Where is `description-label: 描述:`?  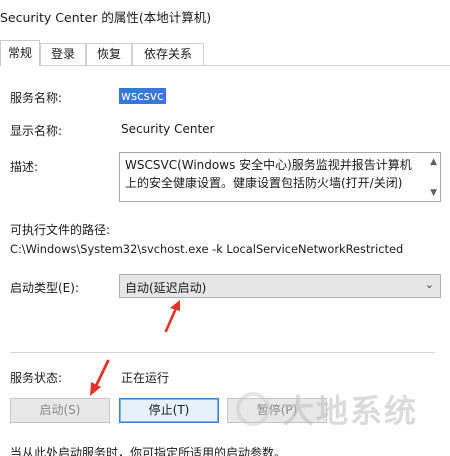 description-label: 描述: is located at coordinates (24, 167).